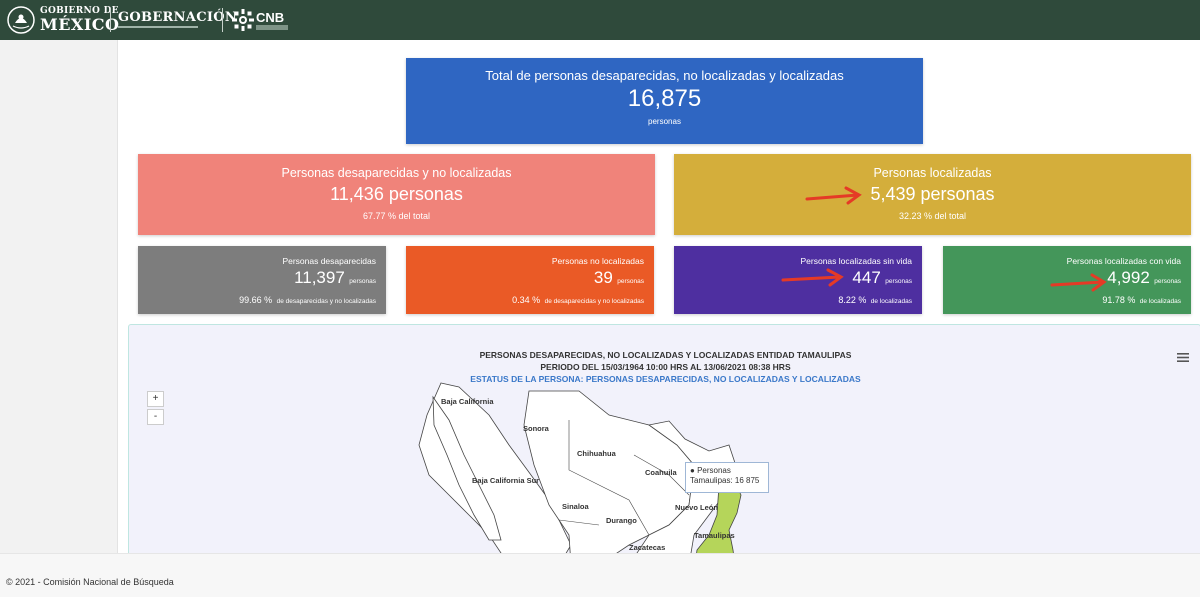  What do you see at coordinates (270, 17) in the screenshot?
I see `cnb-logo-text: CNB` at bounding box center [270, 17].